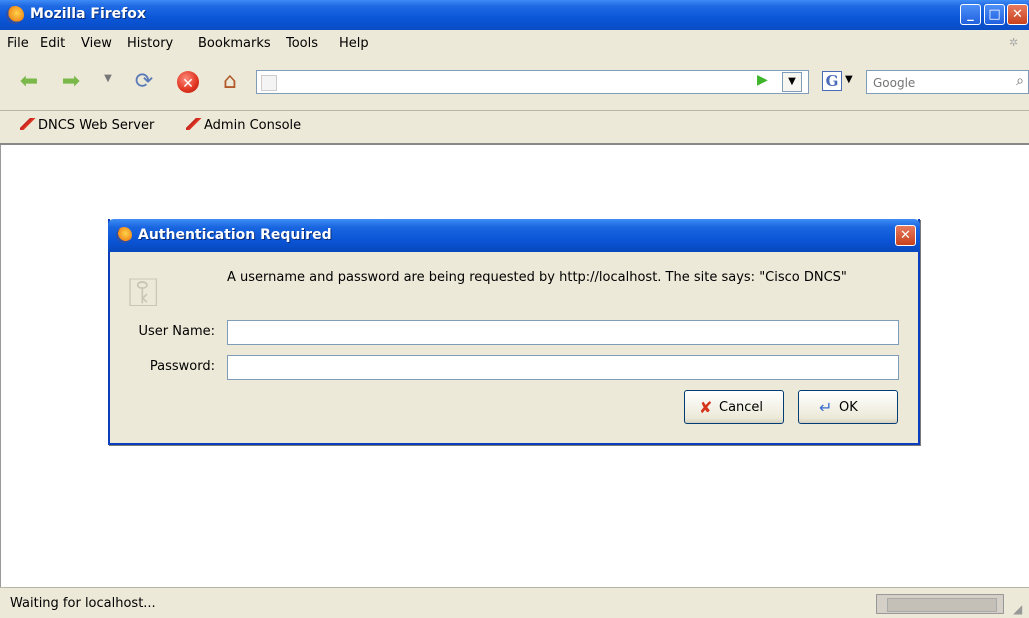 Image resolution: width=1029 pixels, height=618 pixels. I want to click on close-window-button: ✕, so click(1017, 14).